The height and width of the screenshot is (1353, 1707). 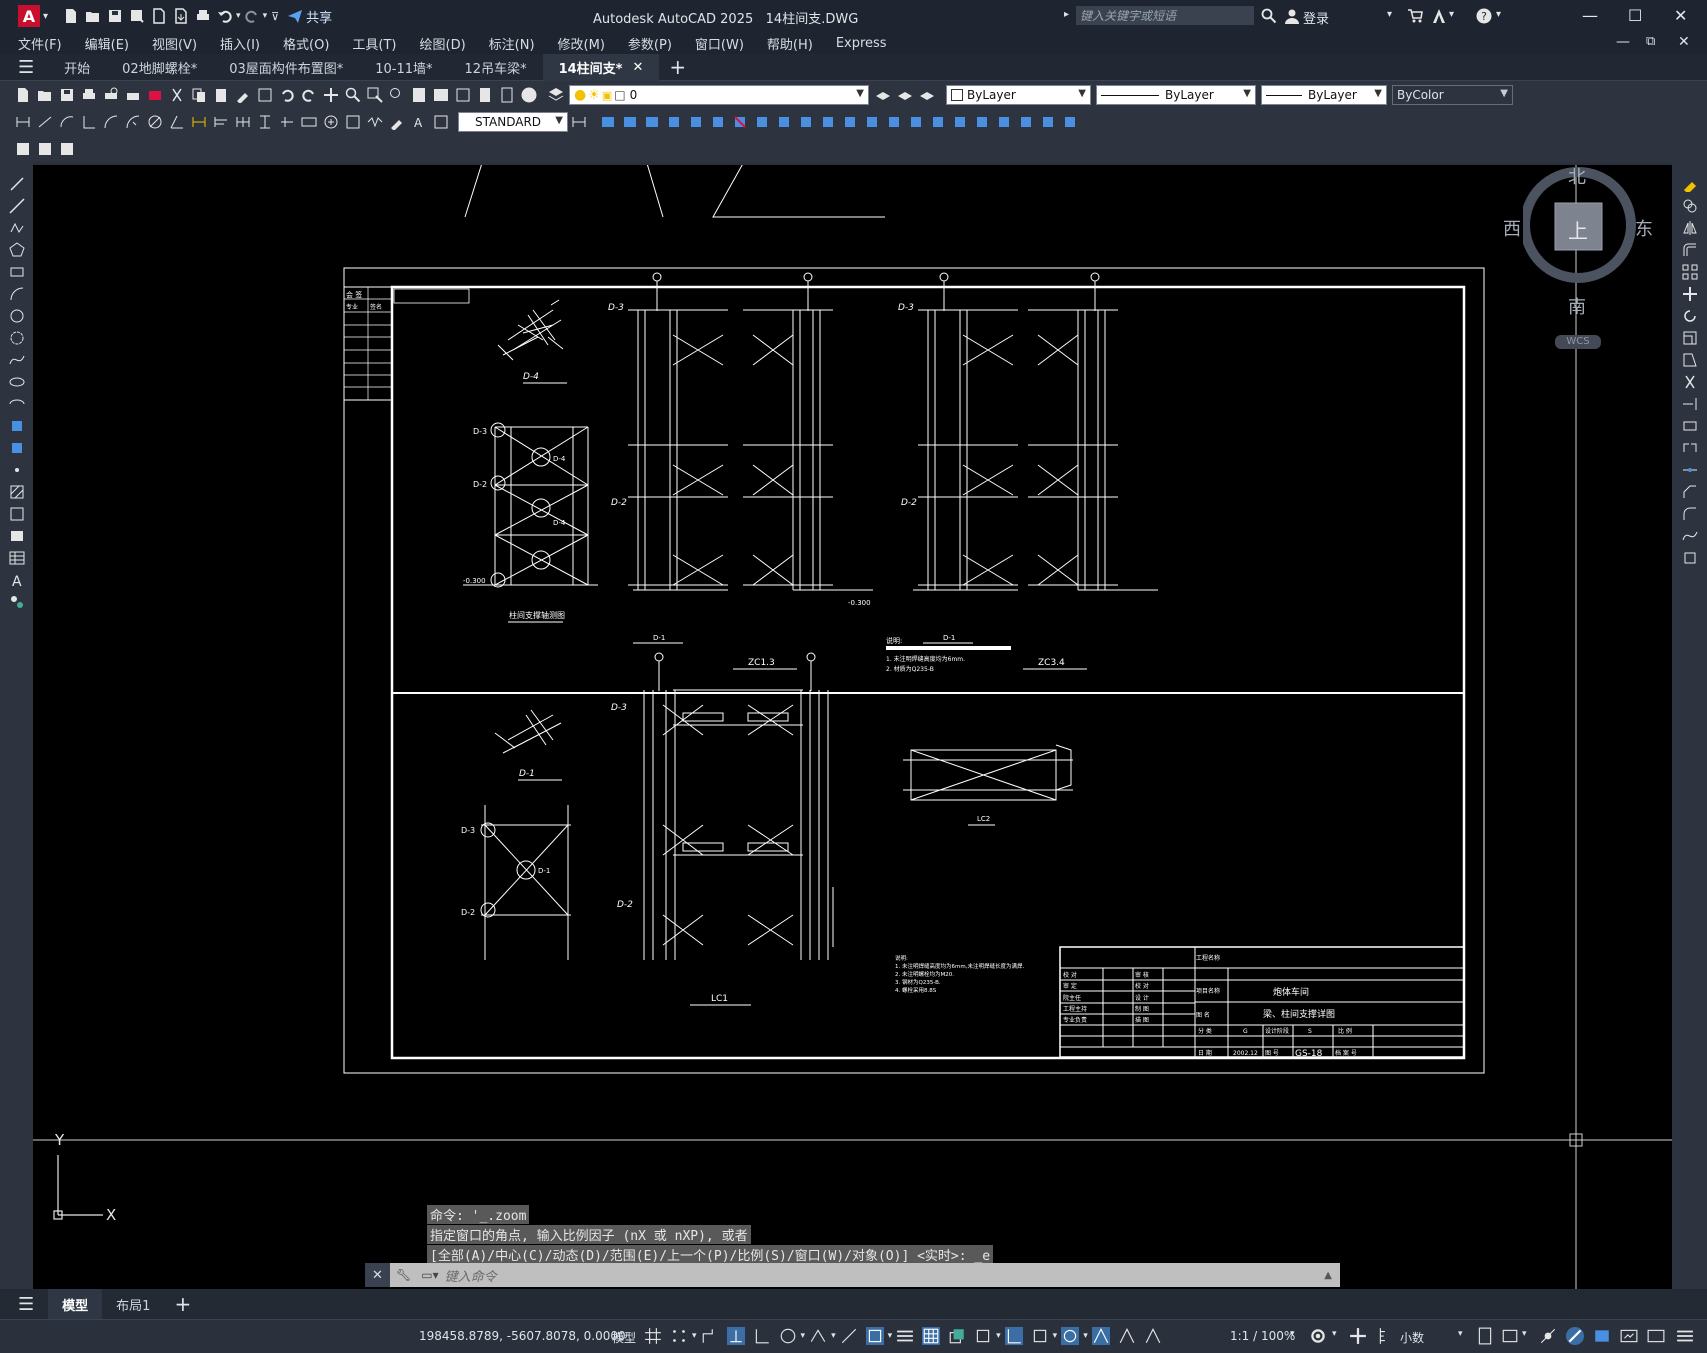 I want to click on menu-modify: 修改(M), so click(x=581, y=43).